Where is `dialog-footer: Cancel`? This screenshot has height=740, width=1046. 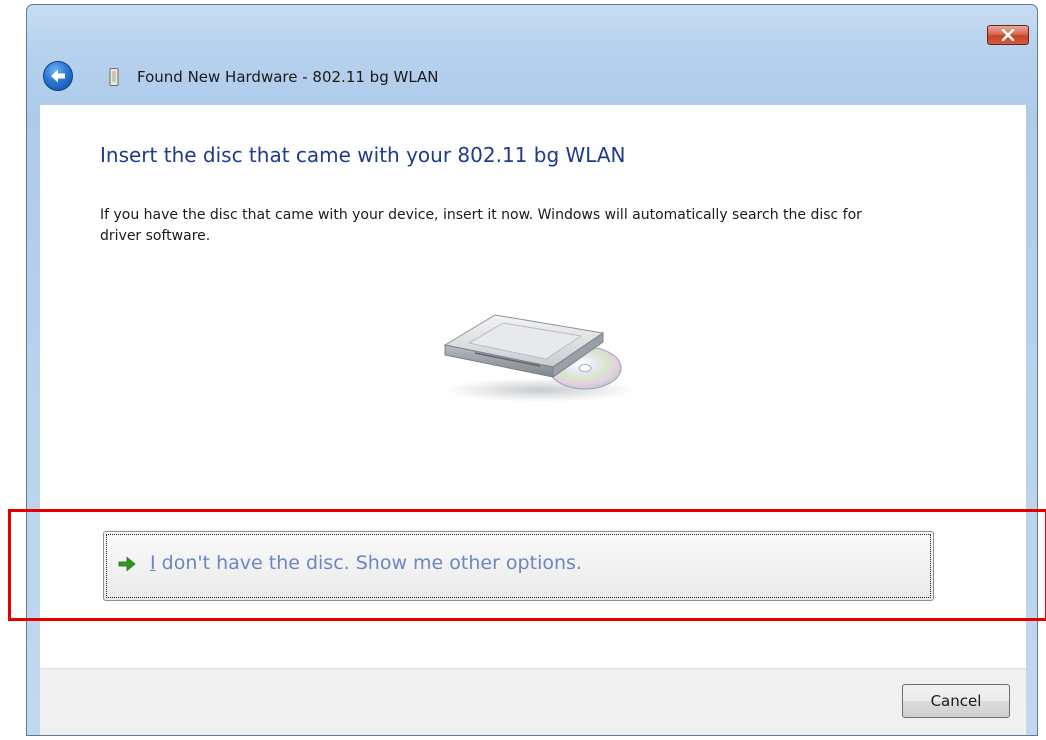
dialog-footer: Cancel is located at coordinates (533, 701).